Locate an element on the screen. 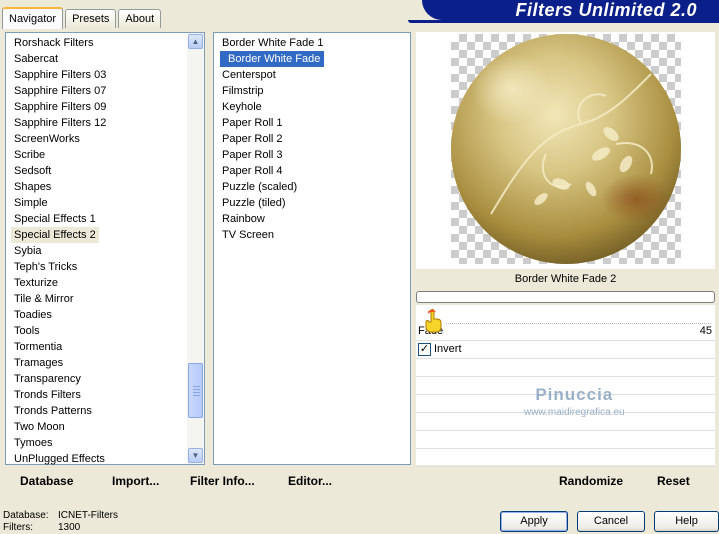 The width and height of the screenshot is (719, 534). preview-filter-name: Border White Fade 2 is located at coordinates (565, 280).